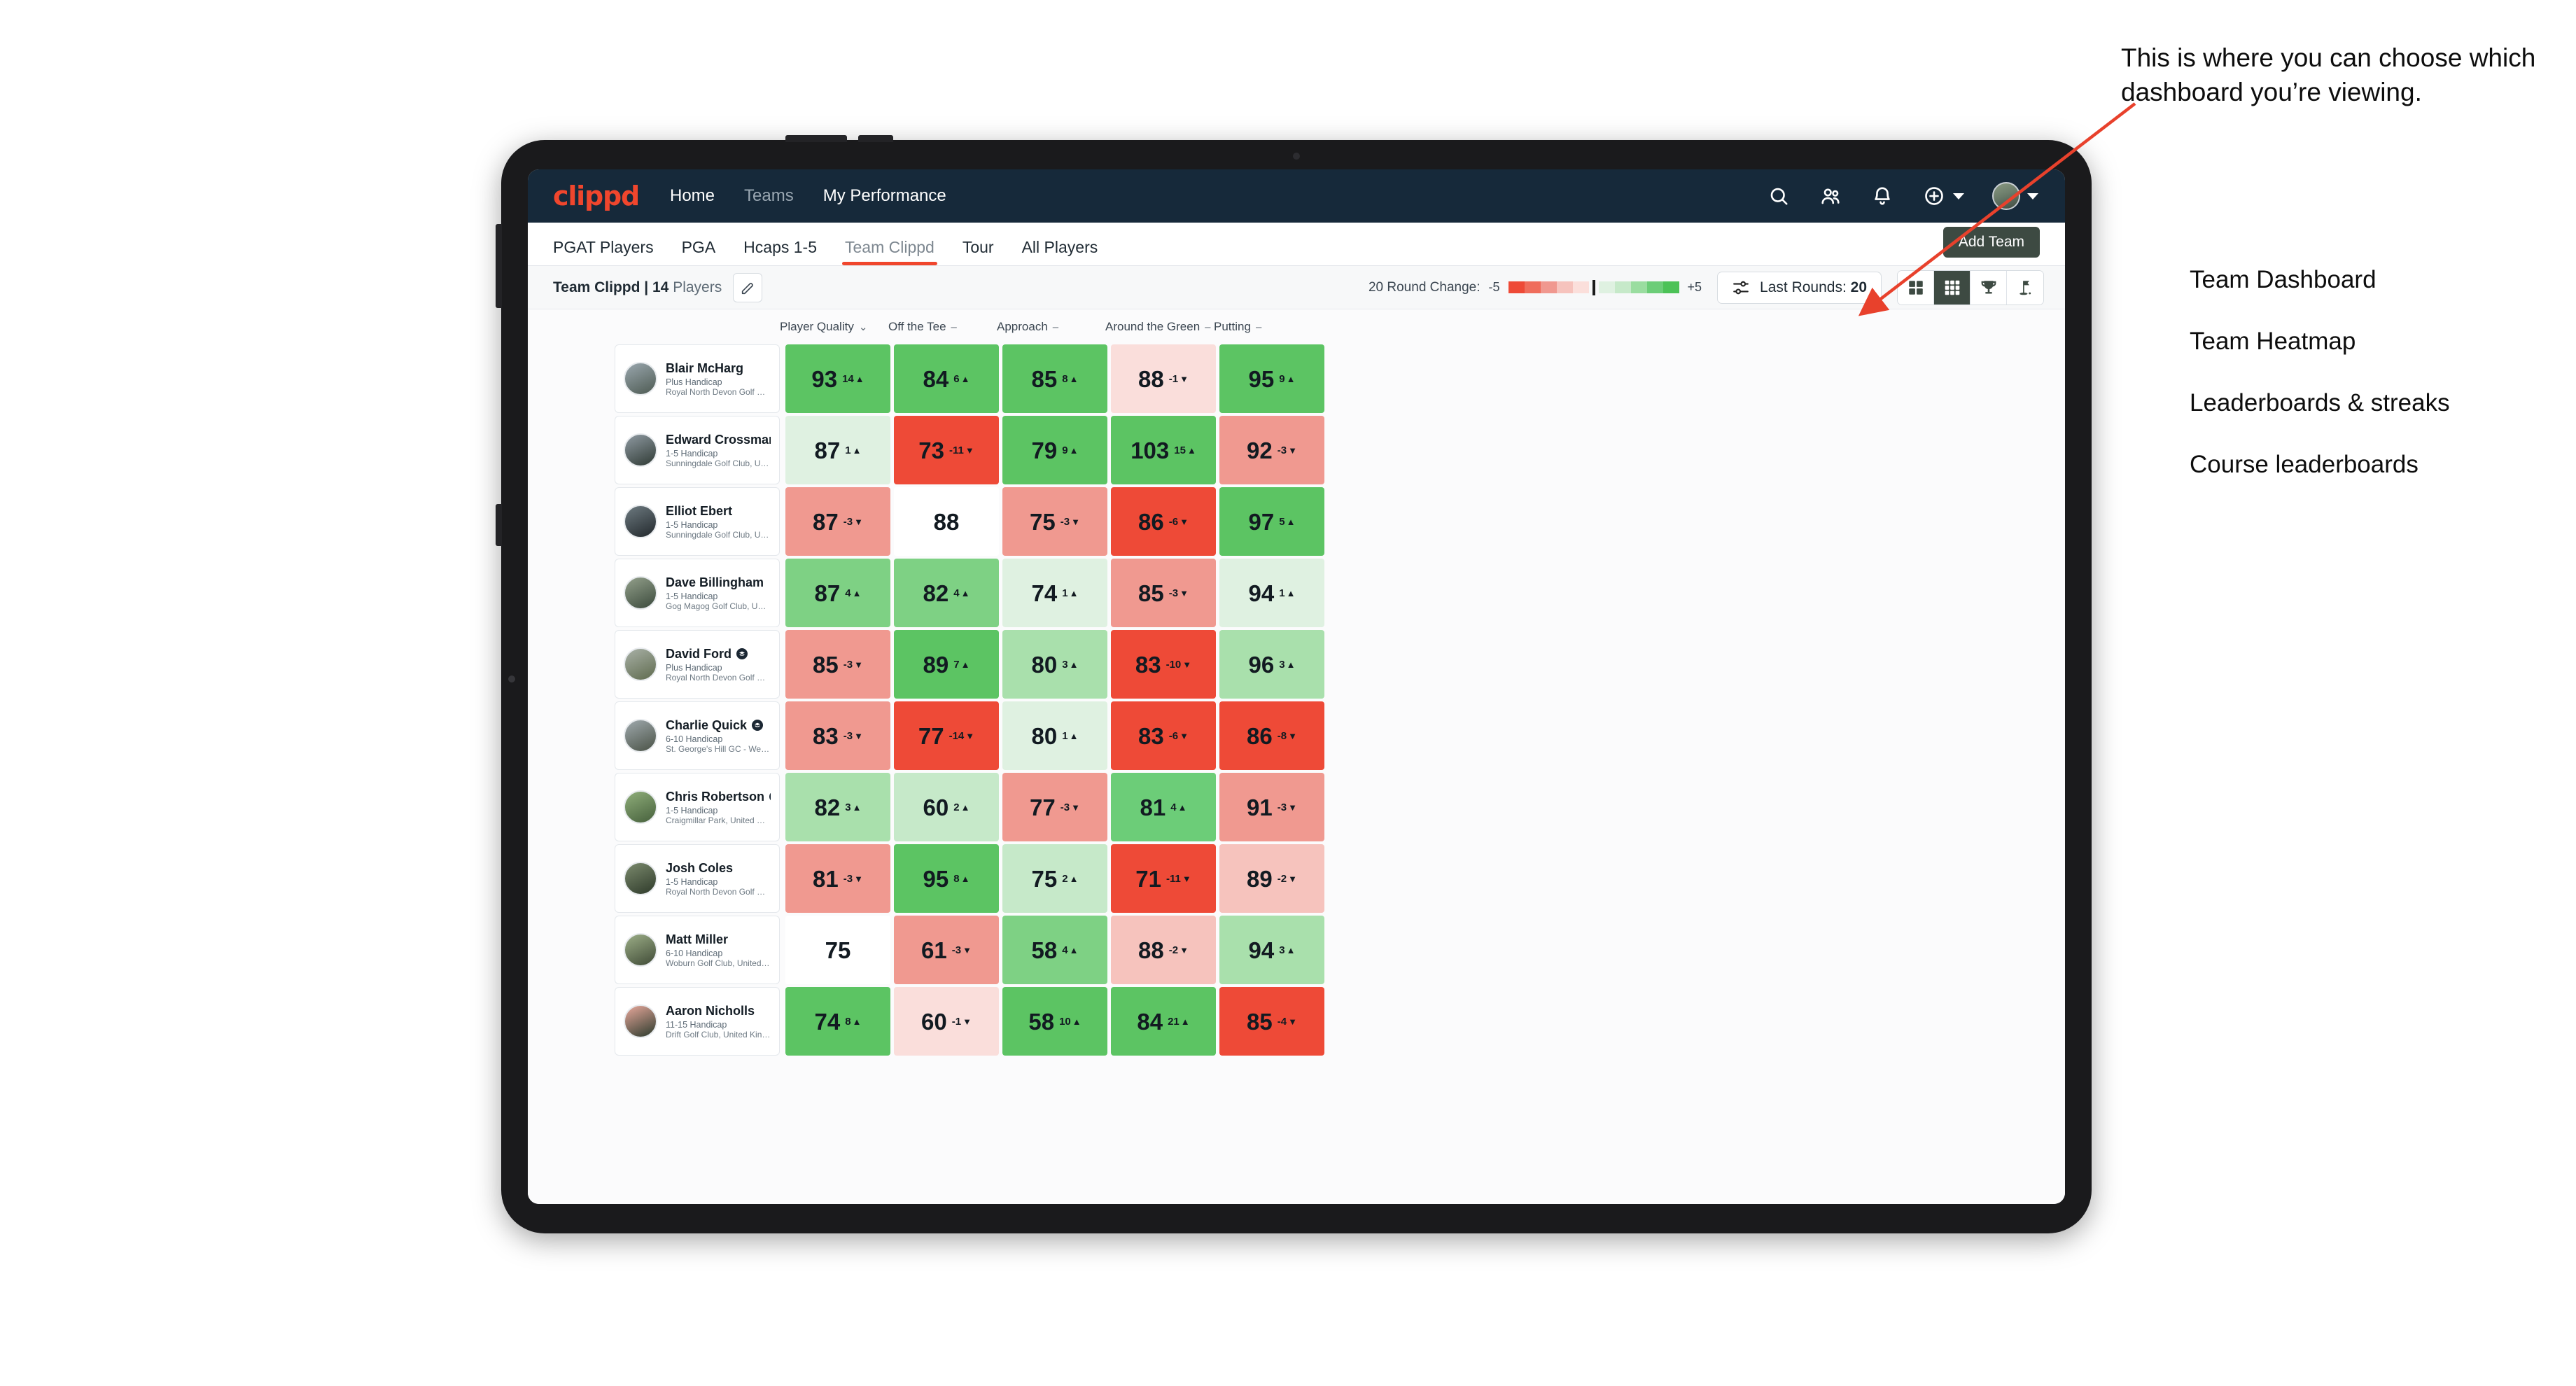 This screenshot has height=1386, width=2576. Describe the element at coordinates (1044, 878) in the screenshot. I see `score-value: 75` at that location.